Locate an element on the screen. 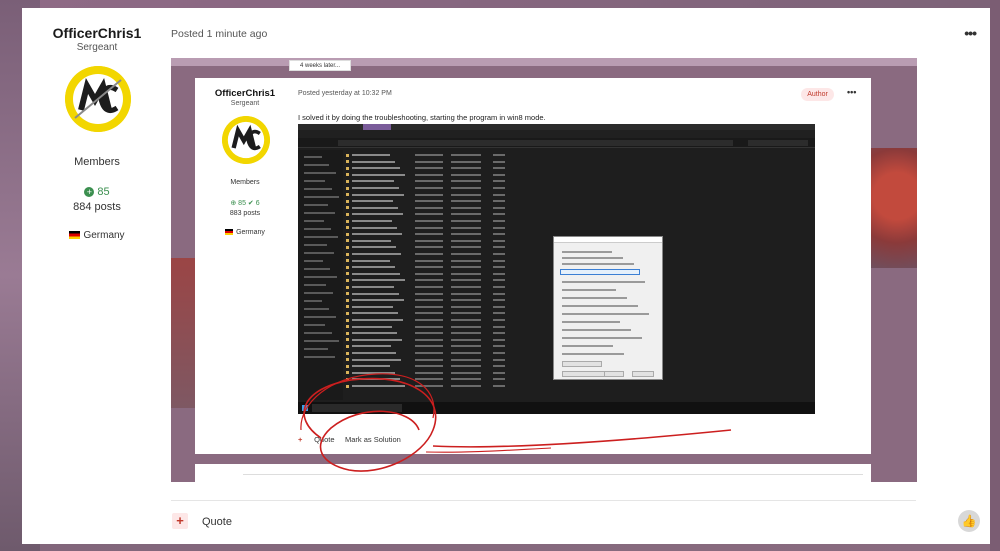 The width and height of the screenshot is (1000, 551). screenshot-timestamp: Posted yesterday at 10:32 PM is located at coordinates (345, 93).